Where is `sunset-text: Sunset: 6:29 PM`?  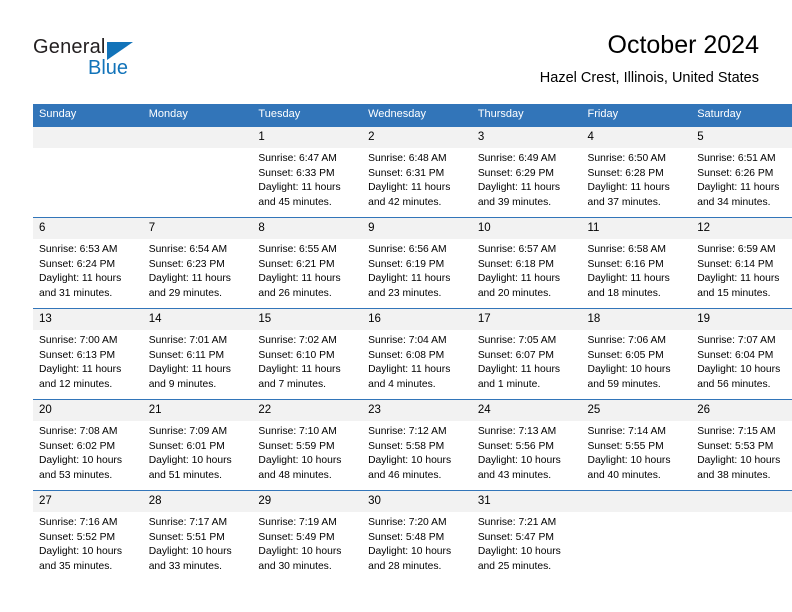
sunset-text: Sunset: 6:29 PM is located at coordinates (515, 173).